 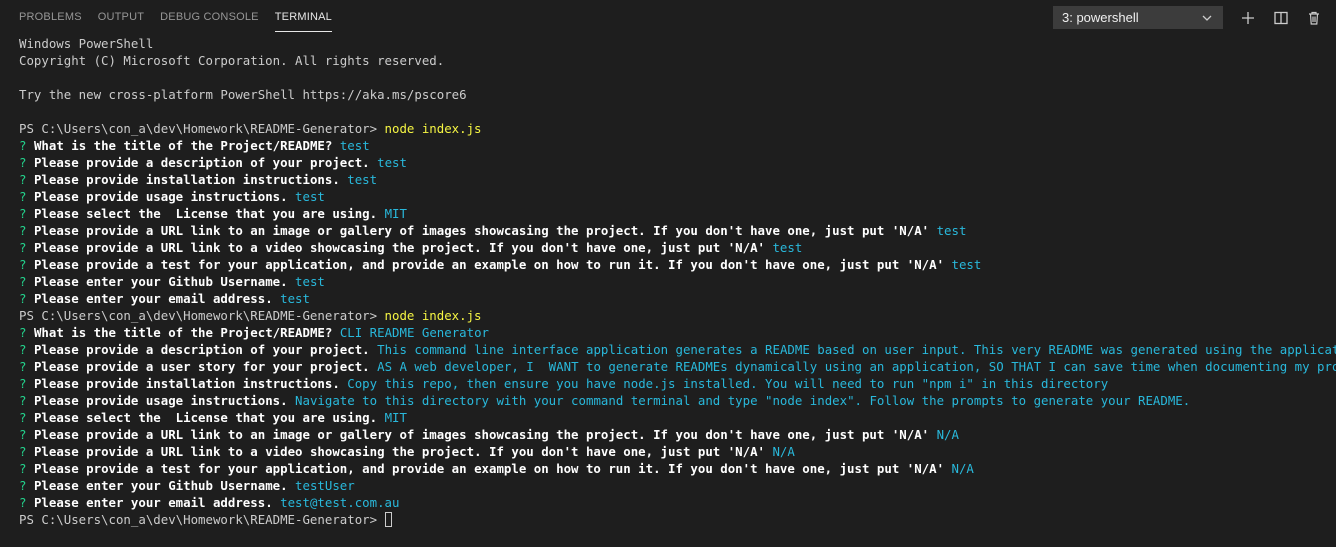 I want to click on split-terminal-icon, so click(x=1281, y=18).